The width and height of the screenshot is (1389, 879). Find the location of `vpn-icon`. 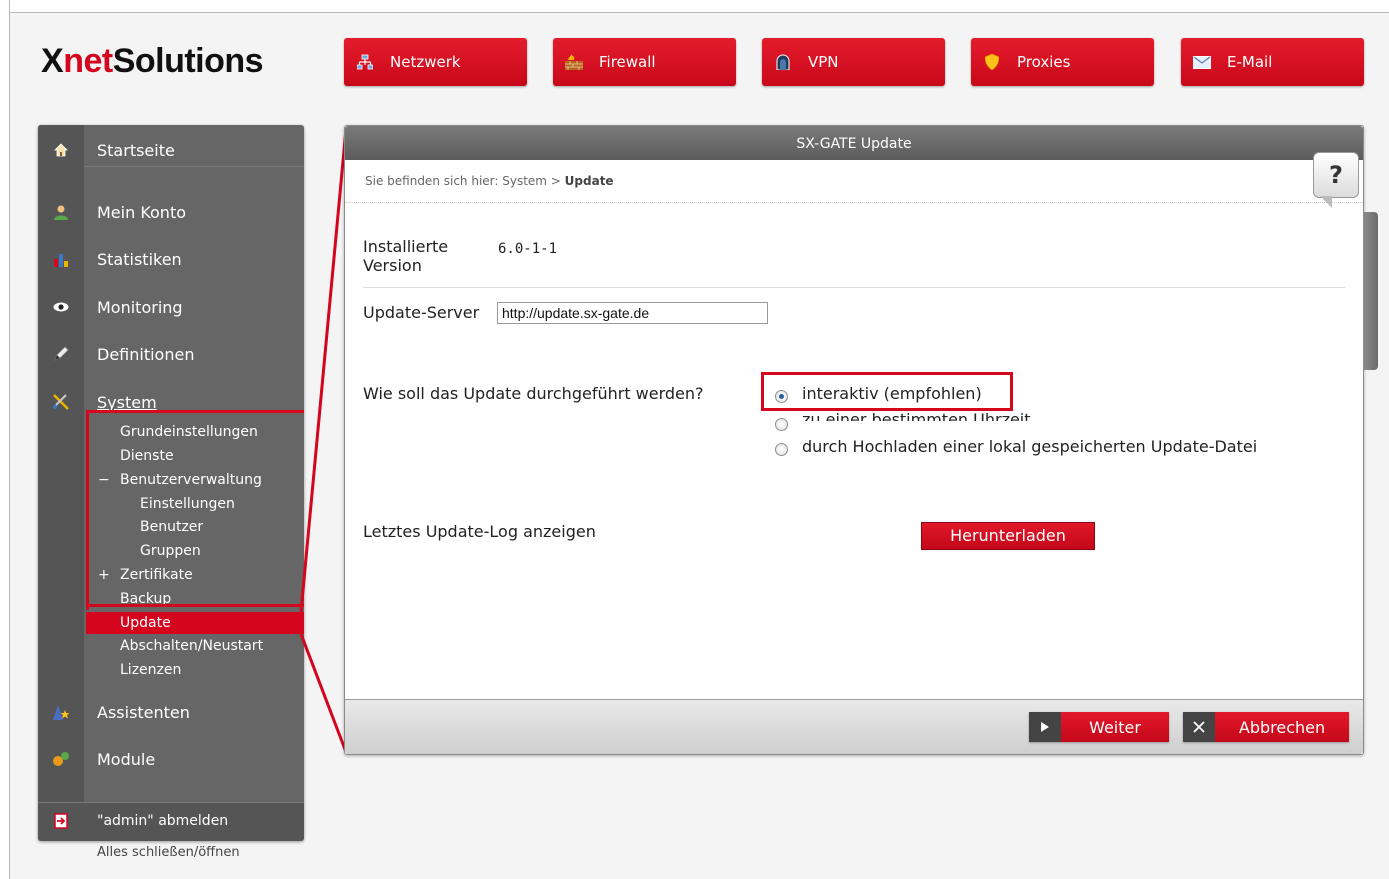

vpn-icon is located at coordinates (783, 62).